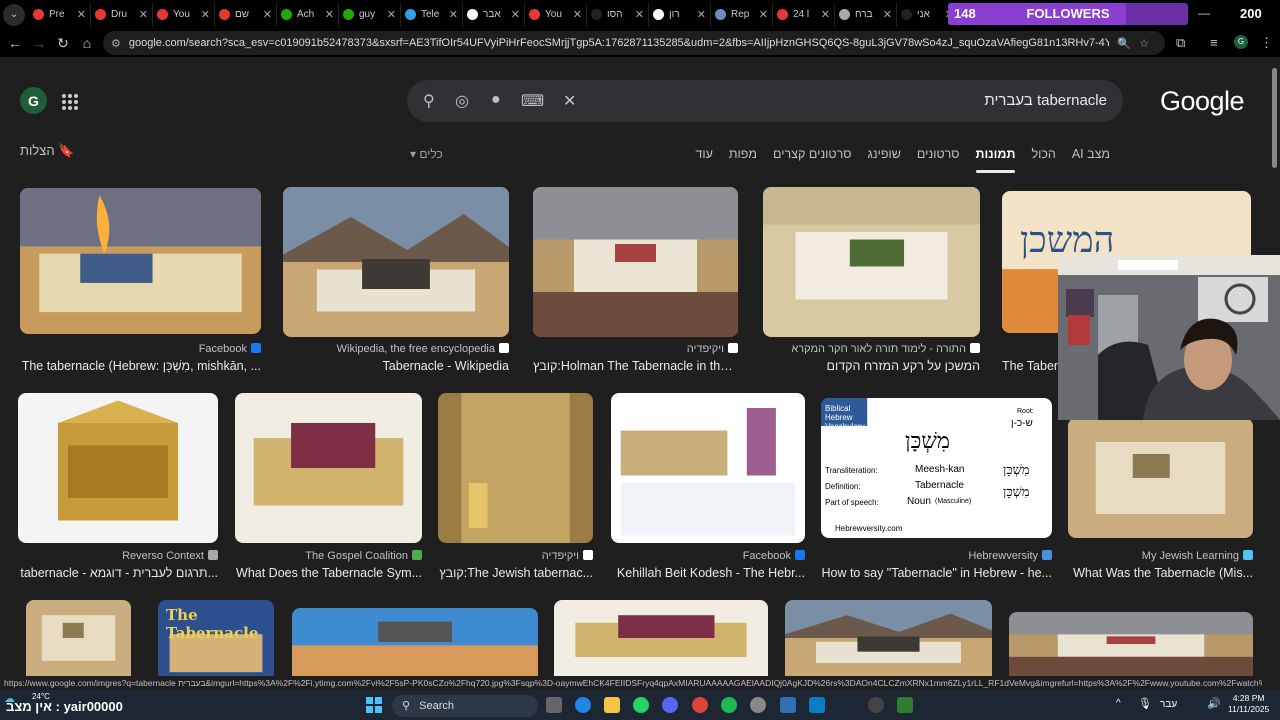 The height and width of the screenshot is (720, 1280). I want to click on chrome-icon, so click(700, 705).